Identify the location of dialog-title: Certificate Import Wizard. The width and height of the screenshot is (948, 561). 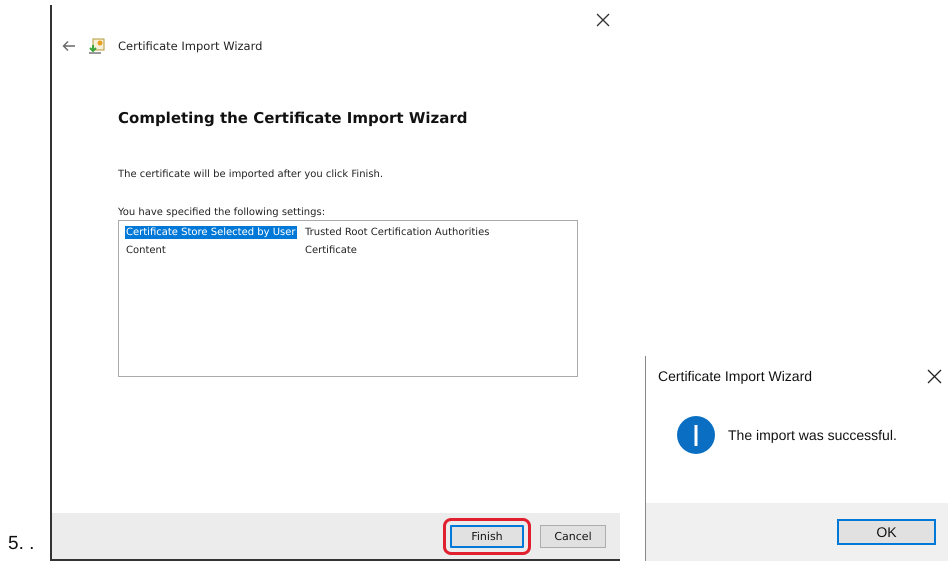
(735, 376).